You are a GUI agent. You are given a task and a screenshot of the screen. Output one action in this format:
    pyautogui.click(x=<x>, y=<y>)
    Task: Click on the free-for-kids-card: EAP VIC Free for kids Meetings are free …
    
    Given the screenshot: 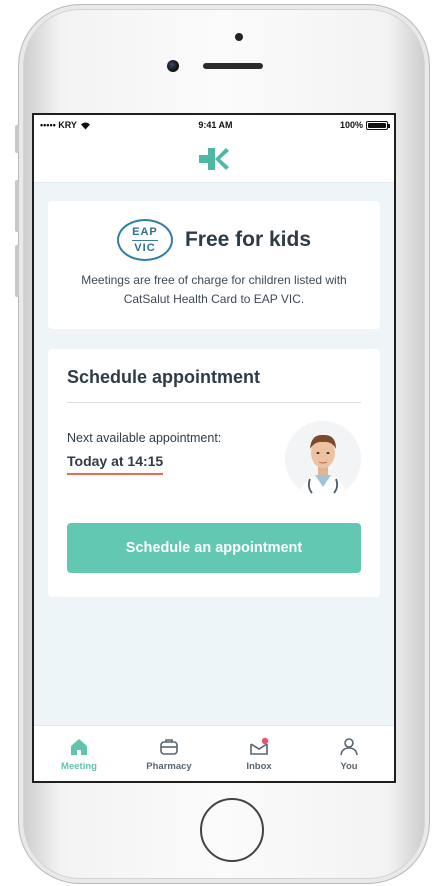 What is the action you would take?
    pyautogui.click(x=214, y=265)
    